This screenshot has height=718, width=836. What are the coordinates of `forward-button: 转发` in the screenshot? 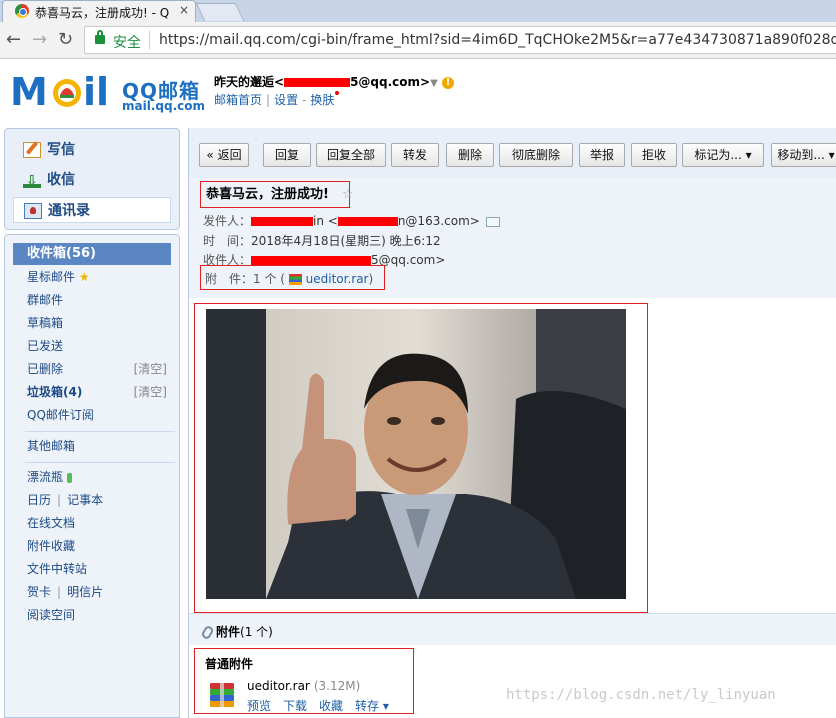 It's located at (415, 155).